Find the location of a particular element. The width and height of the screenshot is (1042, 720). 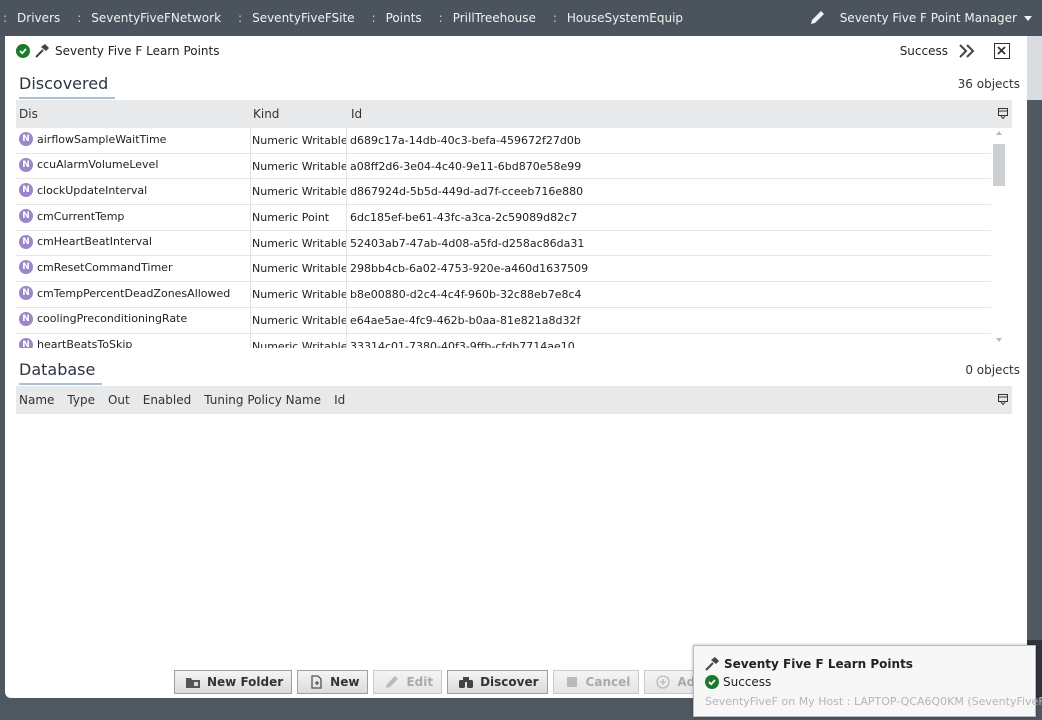

new-label: New is located at coordinates (345, 682).